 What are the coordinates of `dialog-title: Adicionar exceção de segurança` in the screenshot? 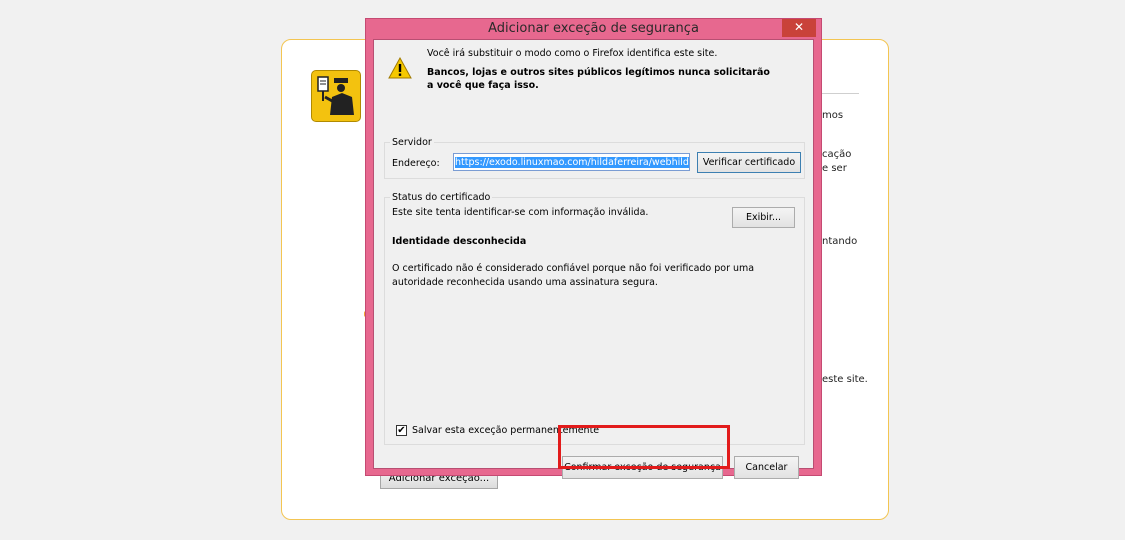 It's located at (593, 28).